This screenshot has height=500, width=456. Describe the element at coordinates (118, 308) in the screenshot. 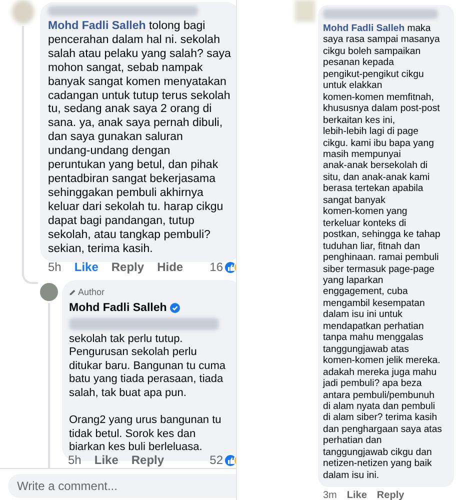

I see `author-name-link: Mohd Fadli Salleh` at that location.